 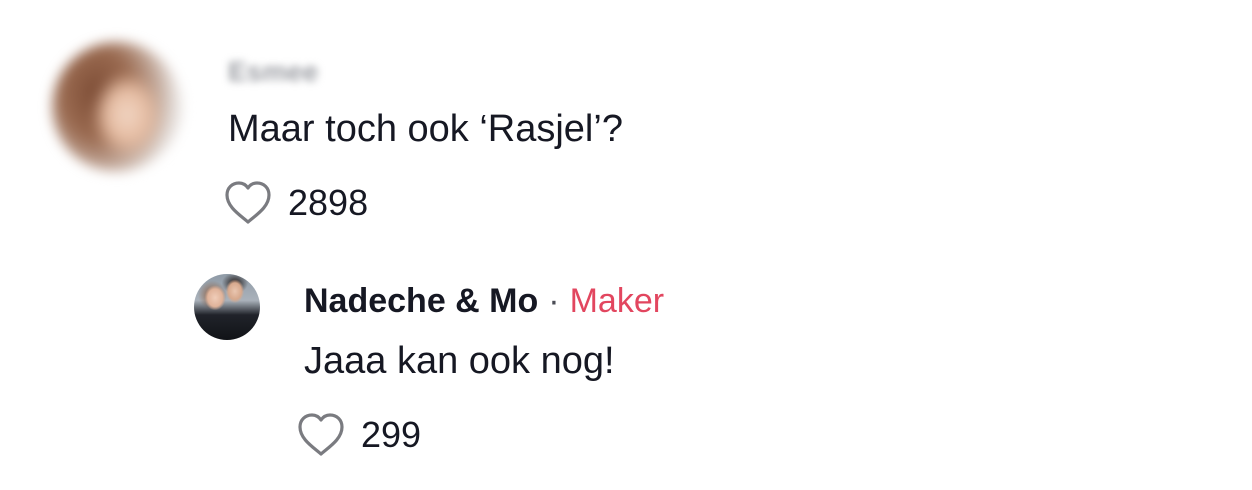 I want to click on comment-like-count: 2898, so click(x=328, y=202).